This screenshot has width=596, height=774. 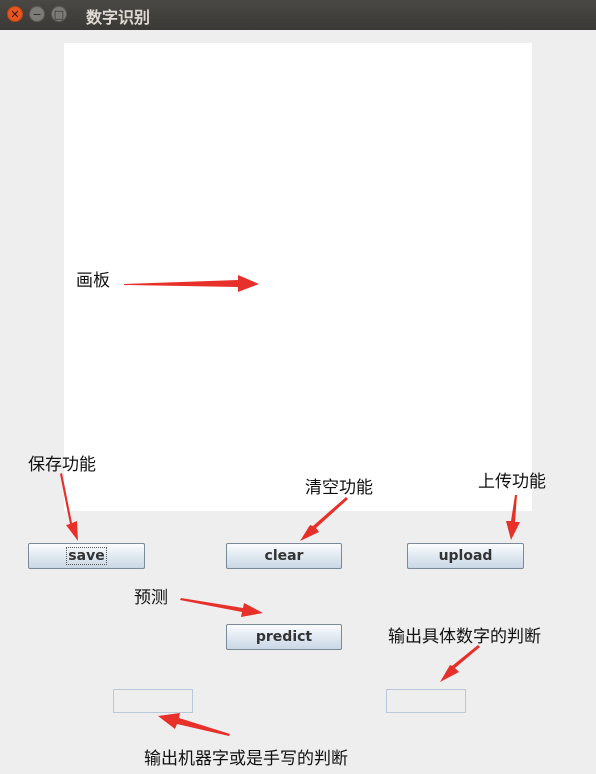 What do you see at coordinates (513, 517) in the screenshot?
I see `upload-arrow` at bounding box center [513, 517].